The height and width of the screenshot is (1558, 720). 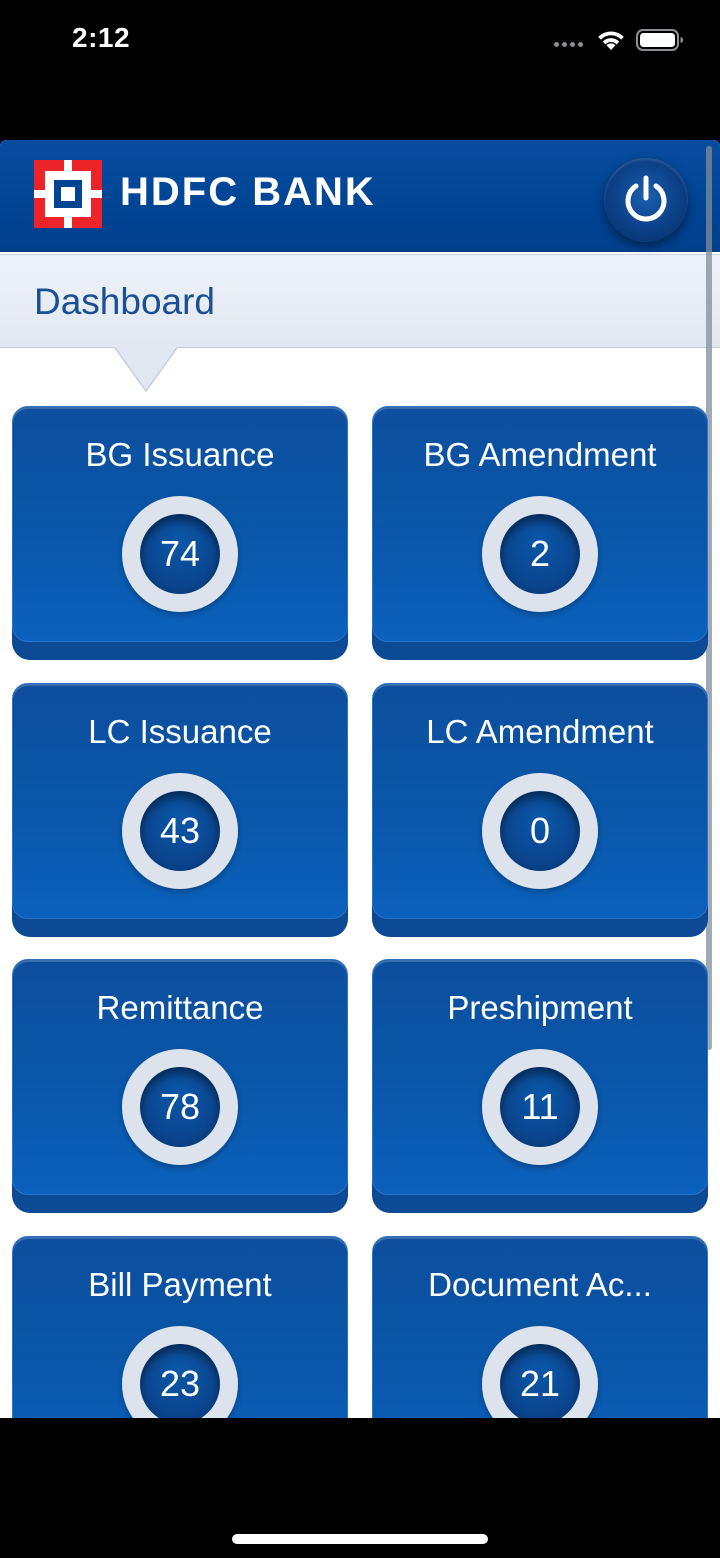 I want to click on count-badge: 43, so click(x=180, y=831).